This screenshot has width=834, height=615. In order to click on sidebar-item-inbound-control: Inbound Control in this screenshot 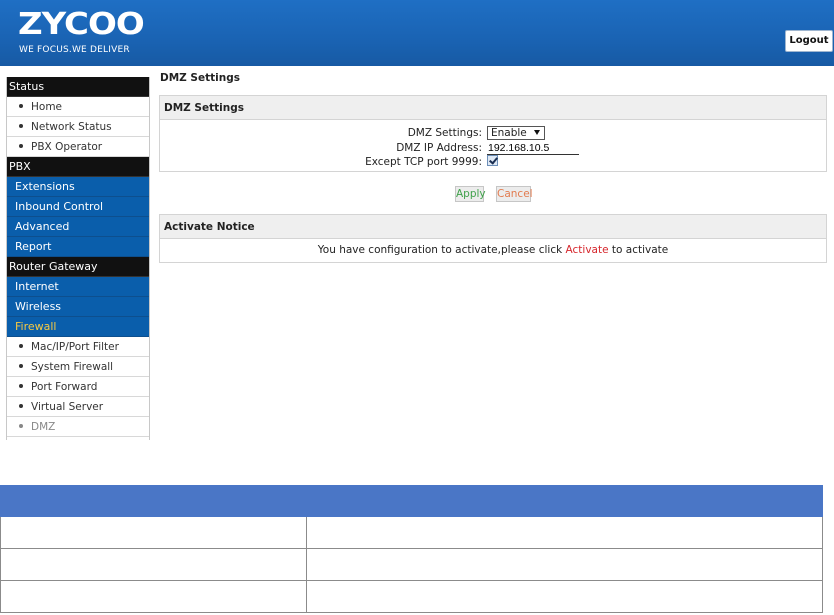, I will do `click(78, 207)`.